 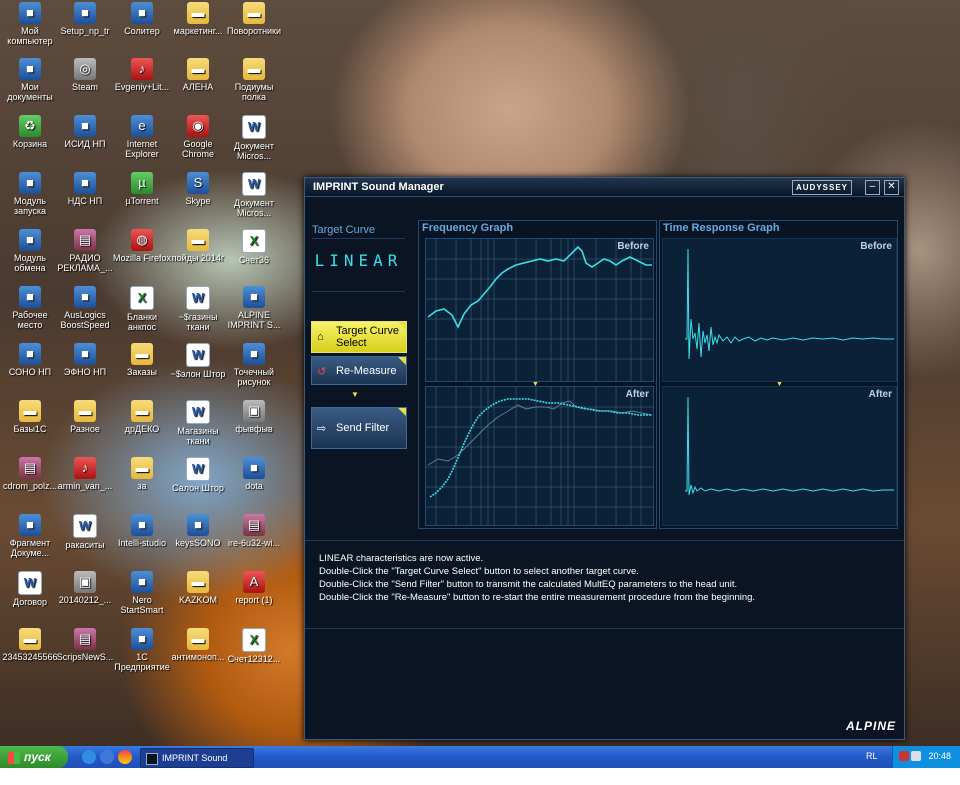 What do you see at coordinates (198, 75) in the screenshot?
I see `desktop-icon: ▬ АЛЕНА` at bounding box center [198, 75].